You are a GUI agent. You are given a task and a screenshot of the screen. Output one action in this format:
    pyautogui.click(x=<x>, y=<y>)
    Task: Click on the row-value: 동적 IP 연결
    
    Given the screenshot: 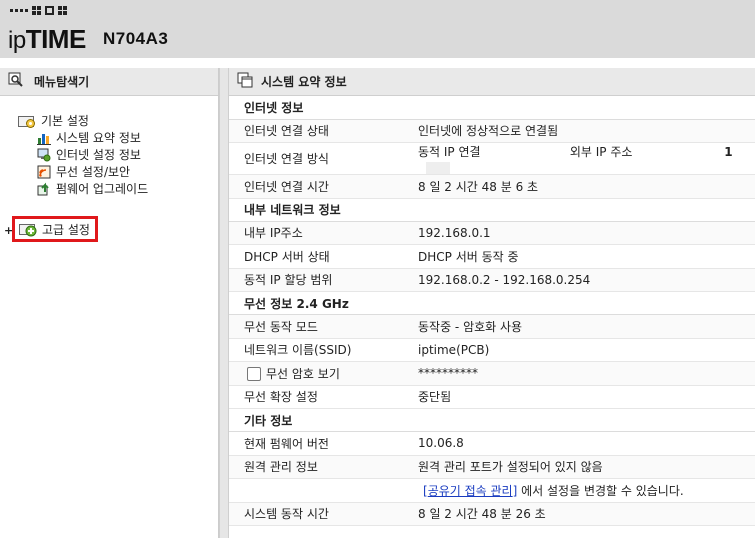 What is the action you would take?
    pyautogui.click(x=449, y=152)
    